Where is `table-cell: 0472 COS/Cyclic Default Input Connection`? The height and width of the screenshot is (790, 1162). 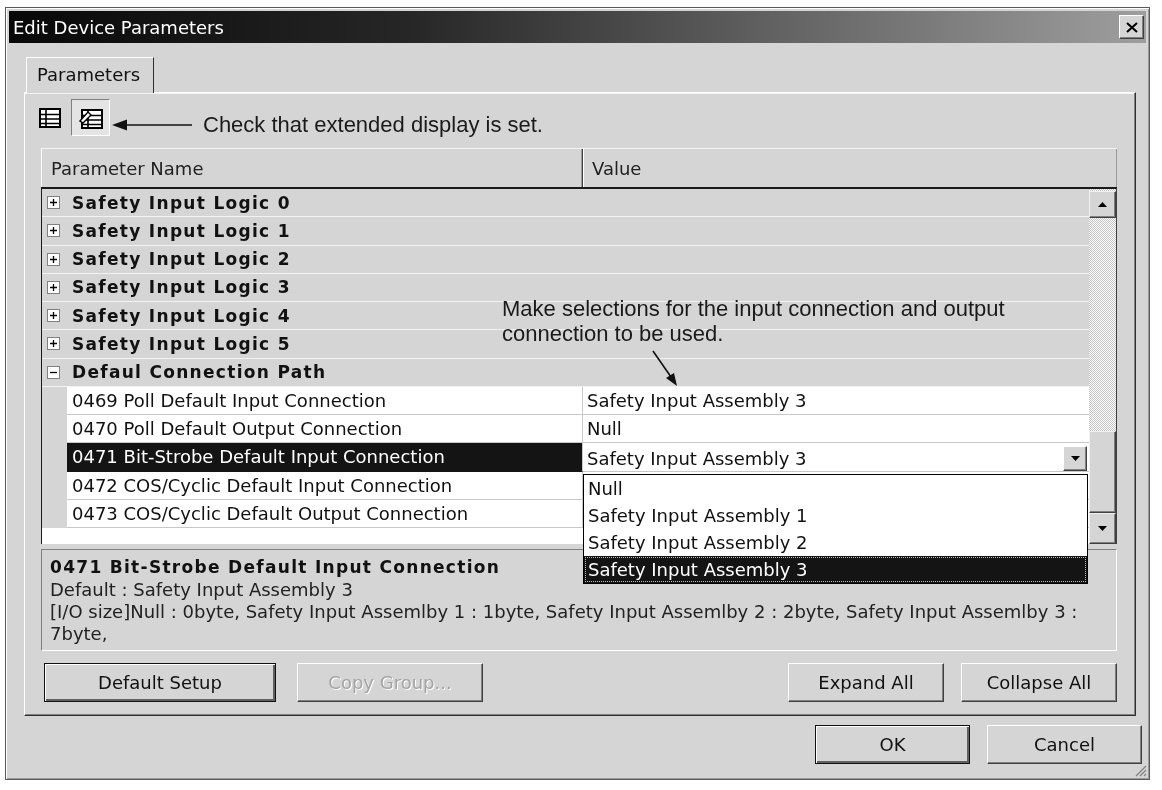 table-cell: 0472 COS/Cyclic Default Input Connection is located at coordinates (325, 485).